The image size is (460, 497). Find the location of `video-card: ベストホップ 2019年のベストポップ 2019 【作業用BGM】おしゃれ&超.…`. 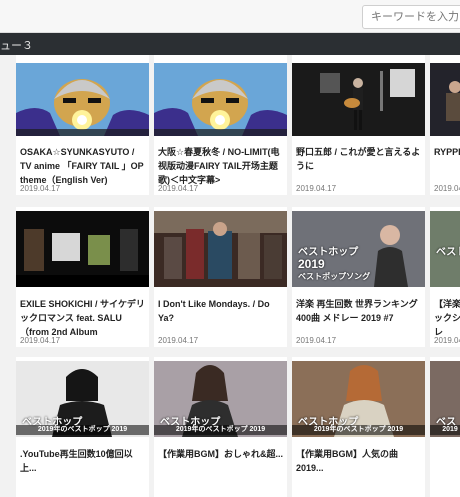

video-card: ベストホップ 2019年のベストポップ 2019 【作業用BGM】おしゃれ&超.… is located at coordinates (220, 427).